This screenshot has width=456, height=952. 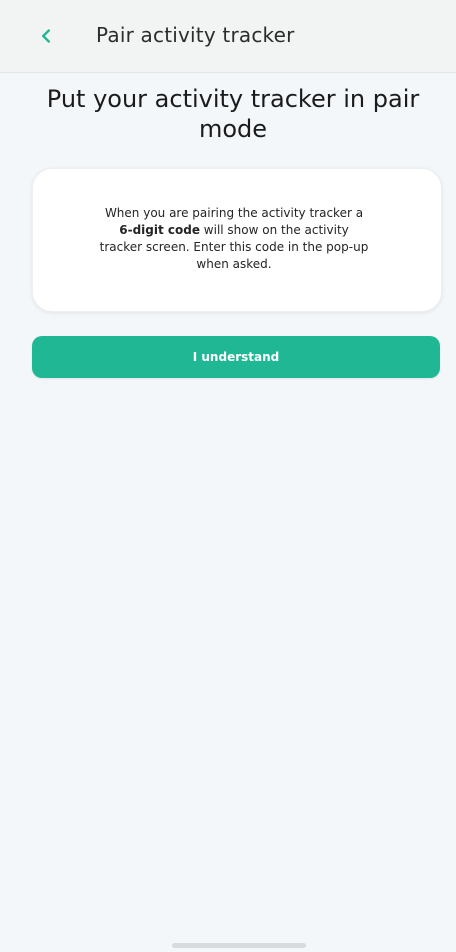 I want to click on back-button, so click(x=46, y=36).